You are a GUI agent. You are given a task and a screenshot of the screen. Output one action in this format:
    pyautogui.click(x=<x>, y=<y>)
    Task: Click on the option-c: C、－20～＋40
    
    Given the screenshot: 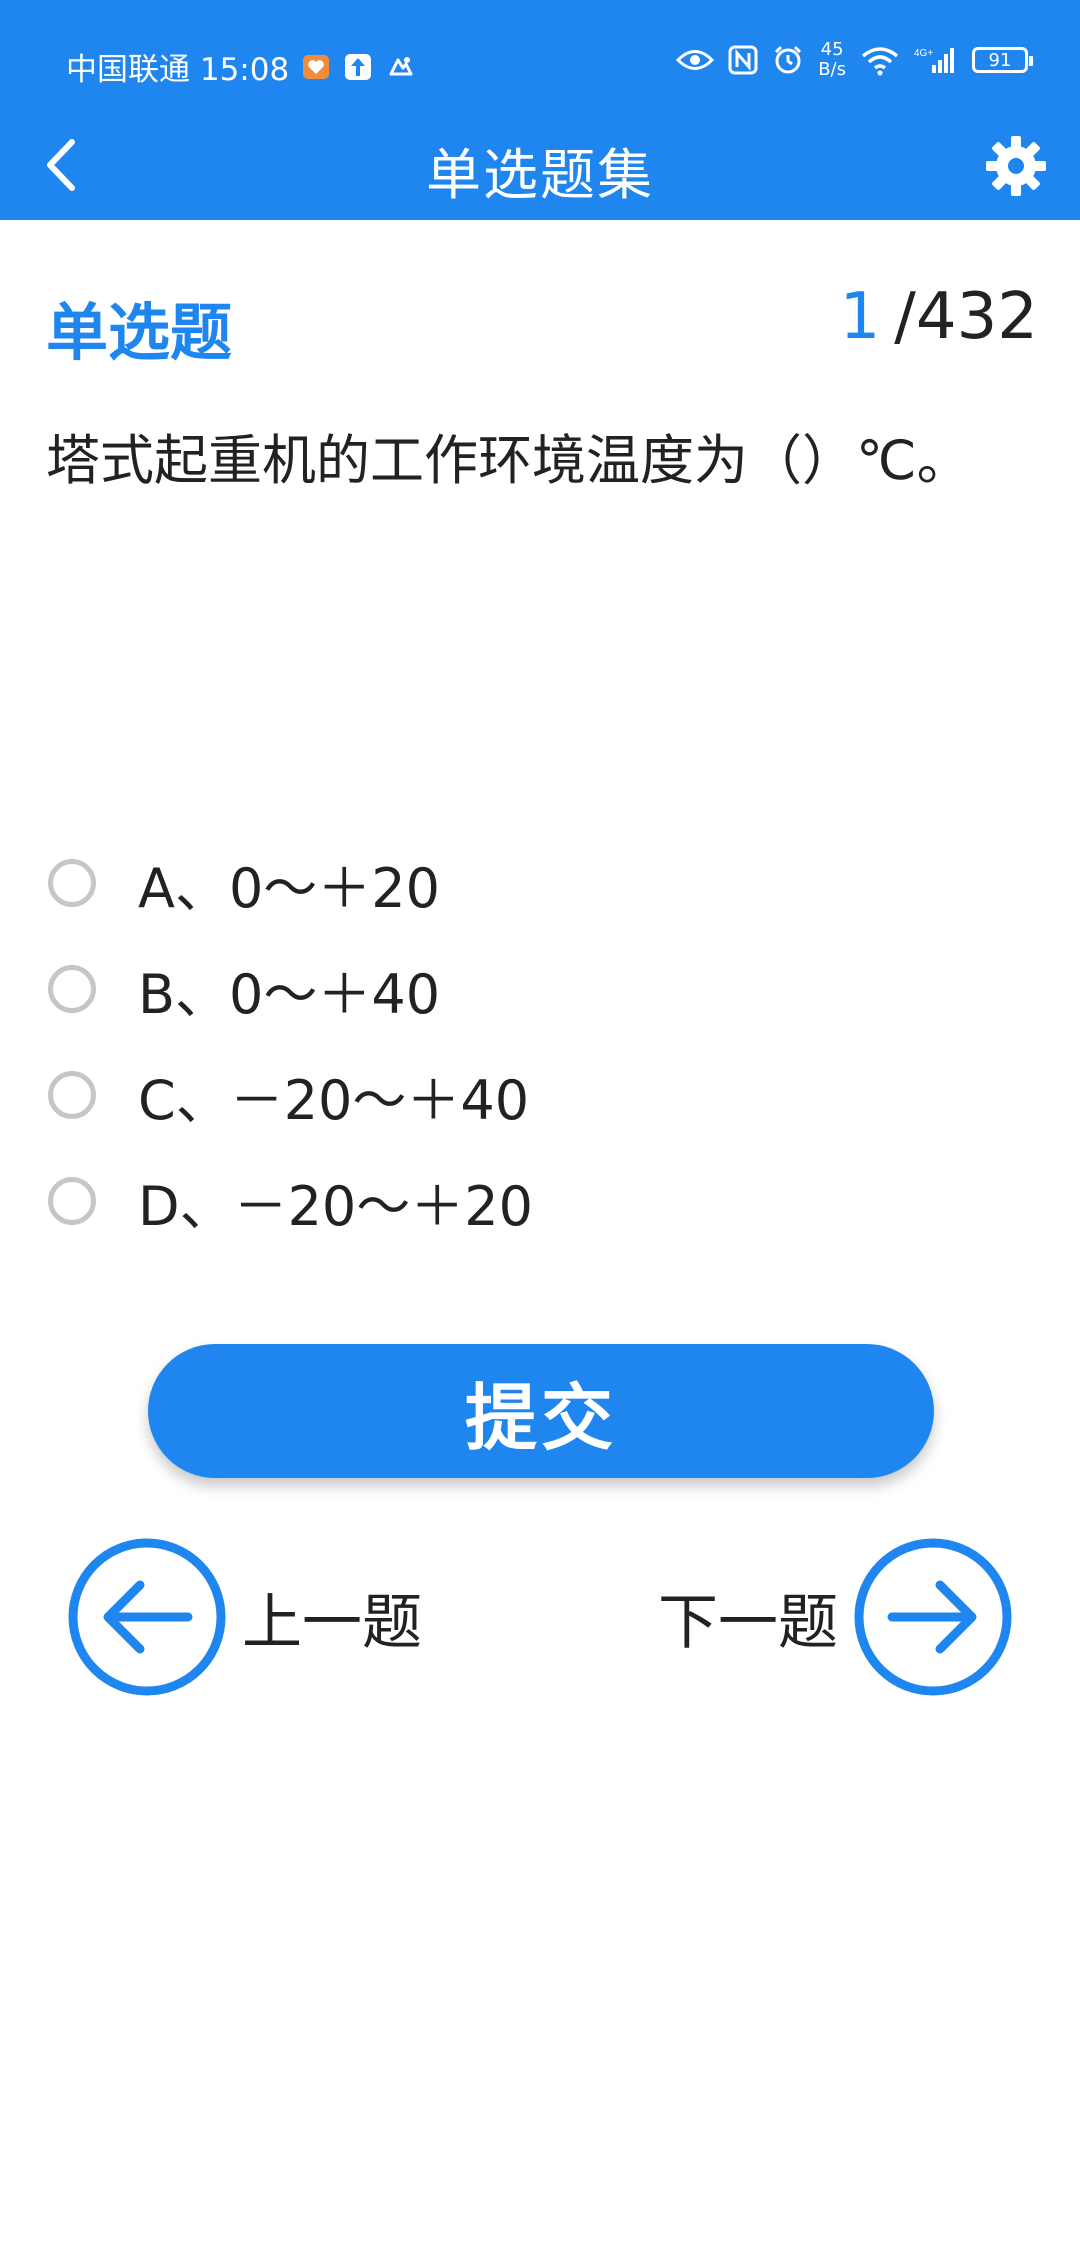 What is the action you would take?
    pyautogui.click(x=290, y=1095)
    